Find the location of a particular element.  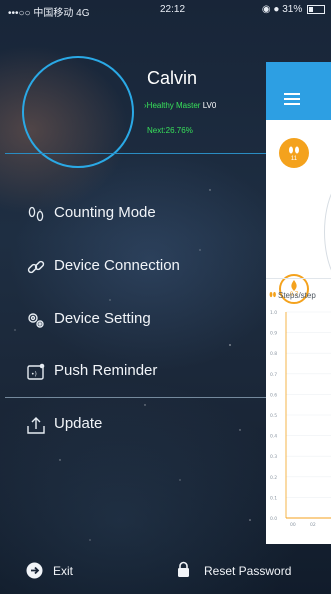

menu-item-counting-mode: Counting Mode is located at coordinates (111, 214).